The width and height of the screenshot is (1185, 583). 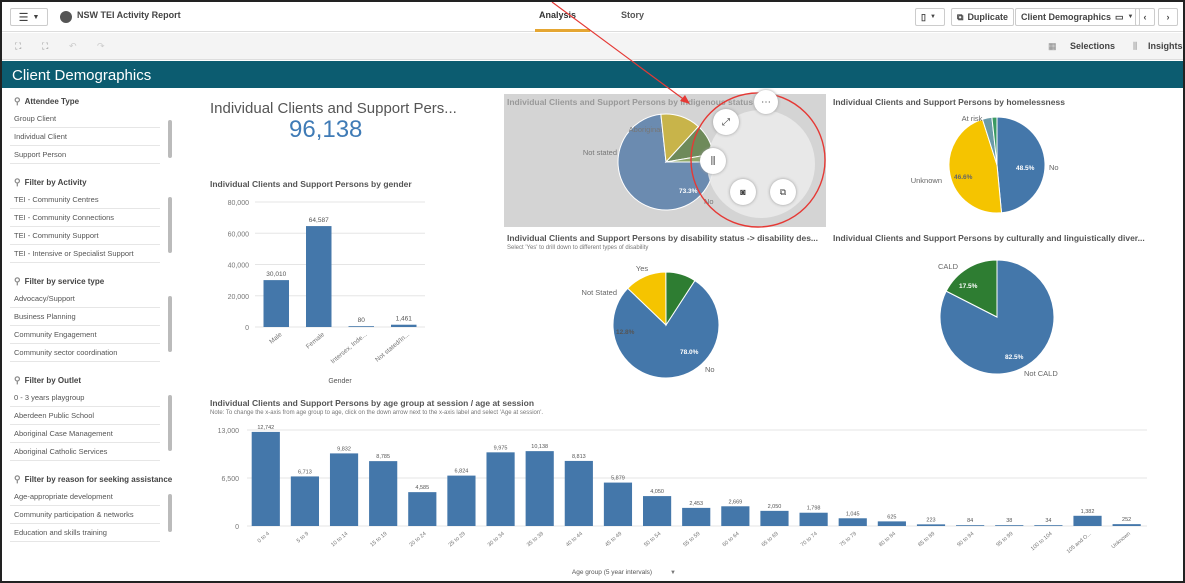 What do you see at coordinates (1025, 168) in the screenshot?
I see `pie-value-label: 48.5%` at bounding box center [1025, 168].